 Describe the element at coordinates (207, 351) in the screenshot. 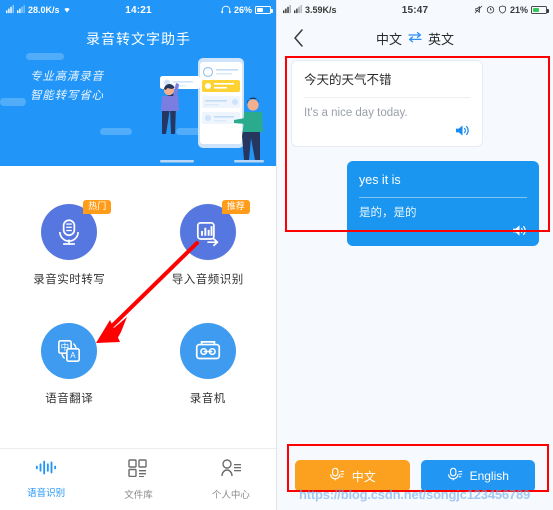

I see `cassette-tape-icon` at that location.